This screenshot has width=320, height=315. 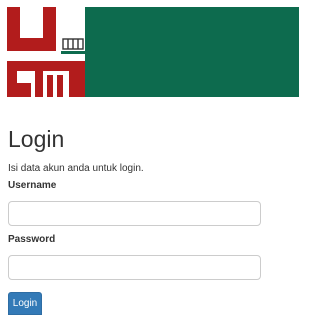 What do you see at coordinates (46, 52) in the screenshot?
I see `university-logo-icon` at bounding box center [46, 52].